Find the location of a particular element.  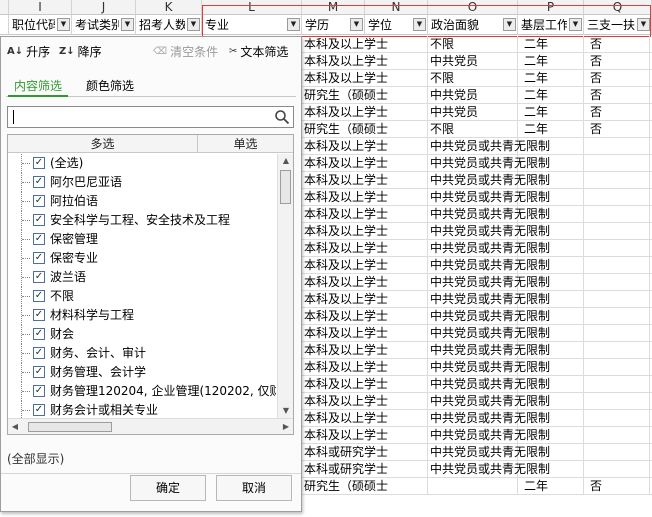

filter-item: ✓ 安全科学与工程、安全技术及工程 is located at coordinates (142, 220).